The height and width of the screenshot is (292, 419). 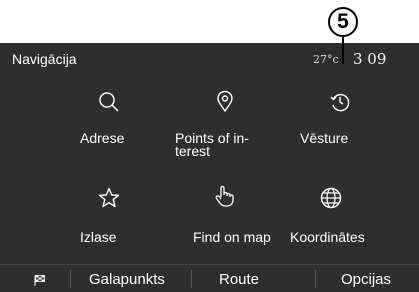 What do you see at coordinates (327, 237) in the screenshot?
I see `menu-label-coordinates: Koordinātes` at bounding box center [327, 237].